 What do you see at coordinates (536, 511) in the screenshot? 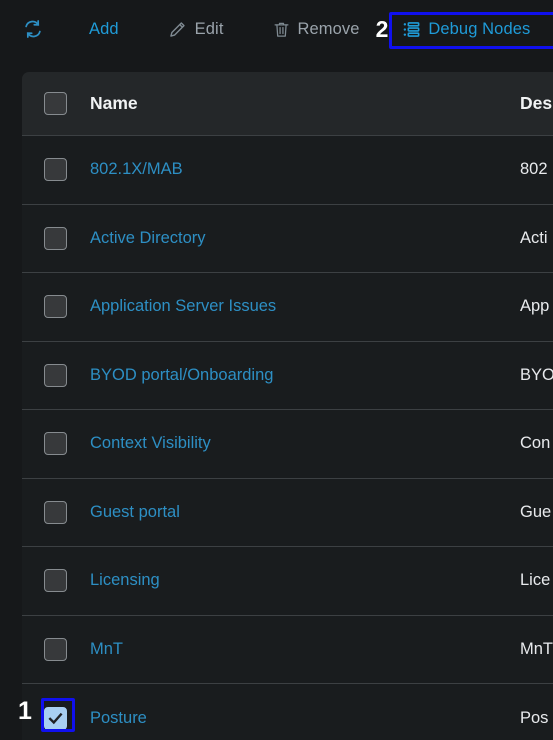
I see `row-description: Gue` at bounding box center [536, 511].